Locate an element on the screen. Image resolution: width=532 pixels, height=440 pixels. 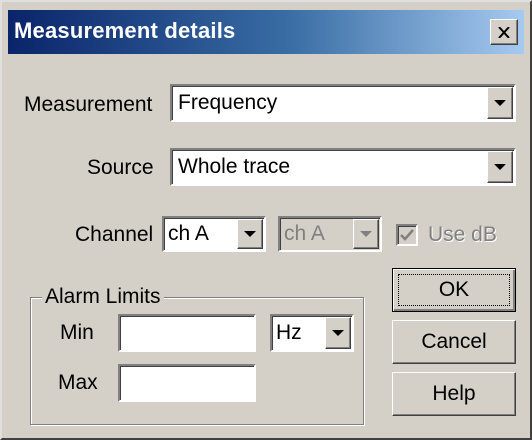
min-input is located at coordinates (187, 333).